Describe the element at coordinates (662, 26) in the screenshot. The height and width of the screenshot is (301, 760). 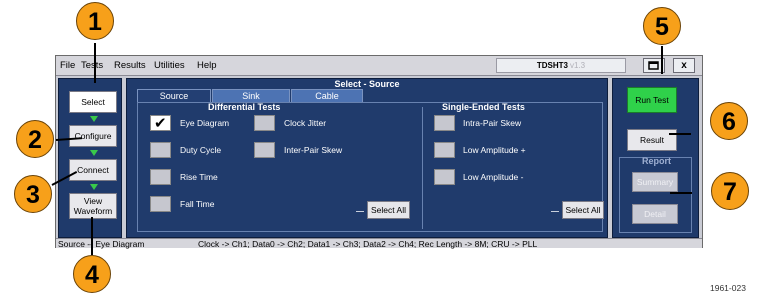
I see `callout-badge: 5` at that location.